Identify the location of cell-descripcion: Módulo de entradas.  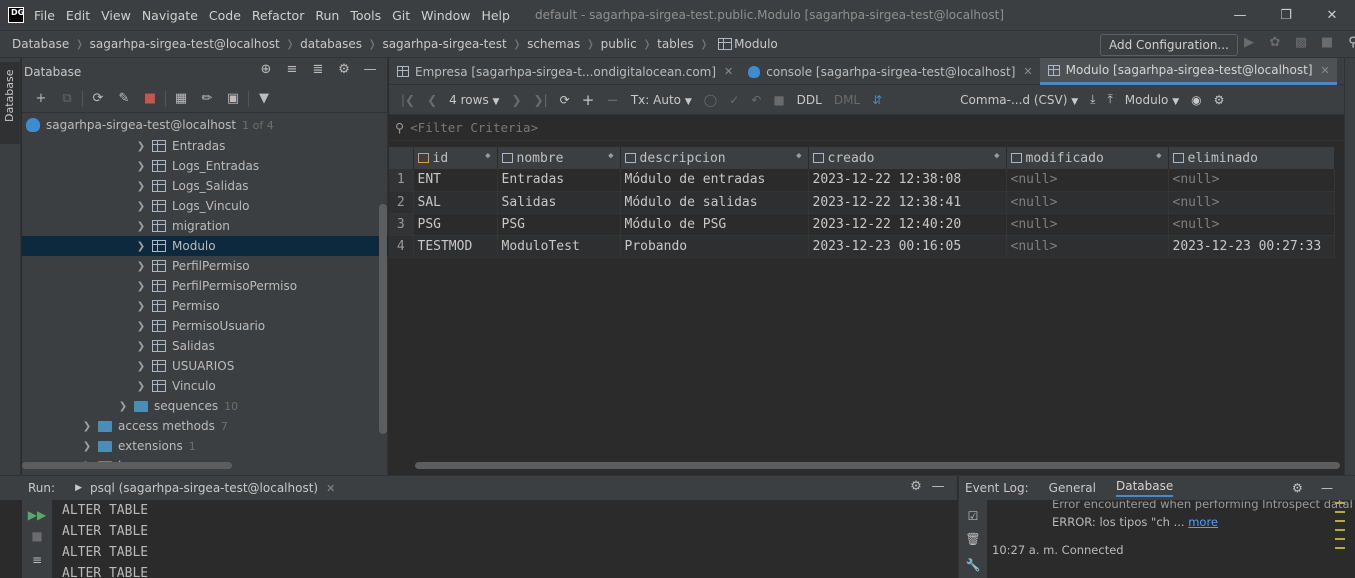
(714, 180).